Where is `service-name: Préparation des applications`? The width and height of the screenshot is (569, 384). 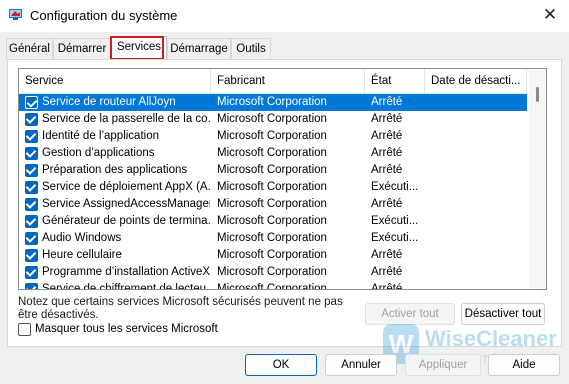
service-name: Préparation des applications is located at coordinates (115, 170).